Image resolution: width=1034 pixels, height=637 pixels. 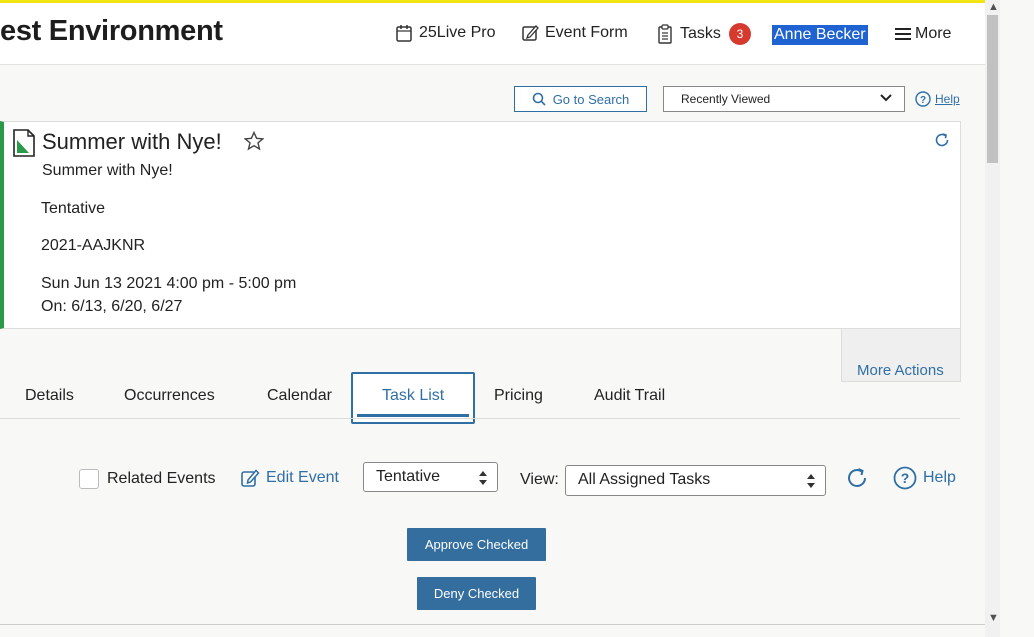 I want to click on view-select: All Assigned Tasks, so click(x=695, y=480).